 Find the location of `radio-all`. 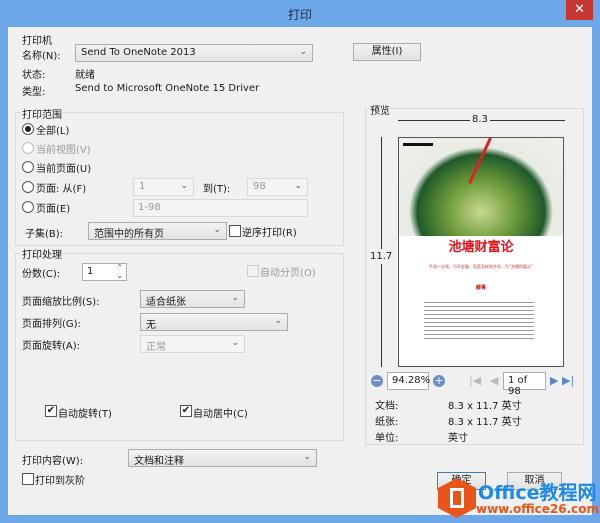

radio-all is located at coordinates (28, 129).